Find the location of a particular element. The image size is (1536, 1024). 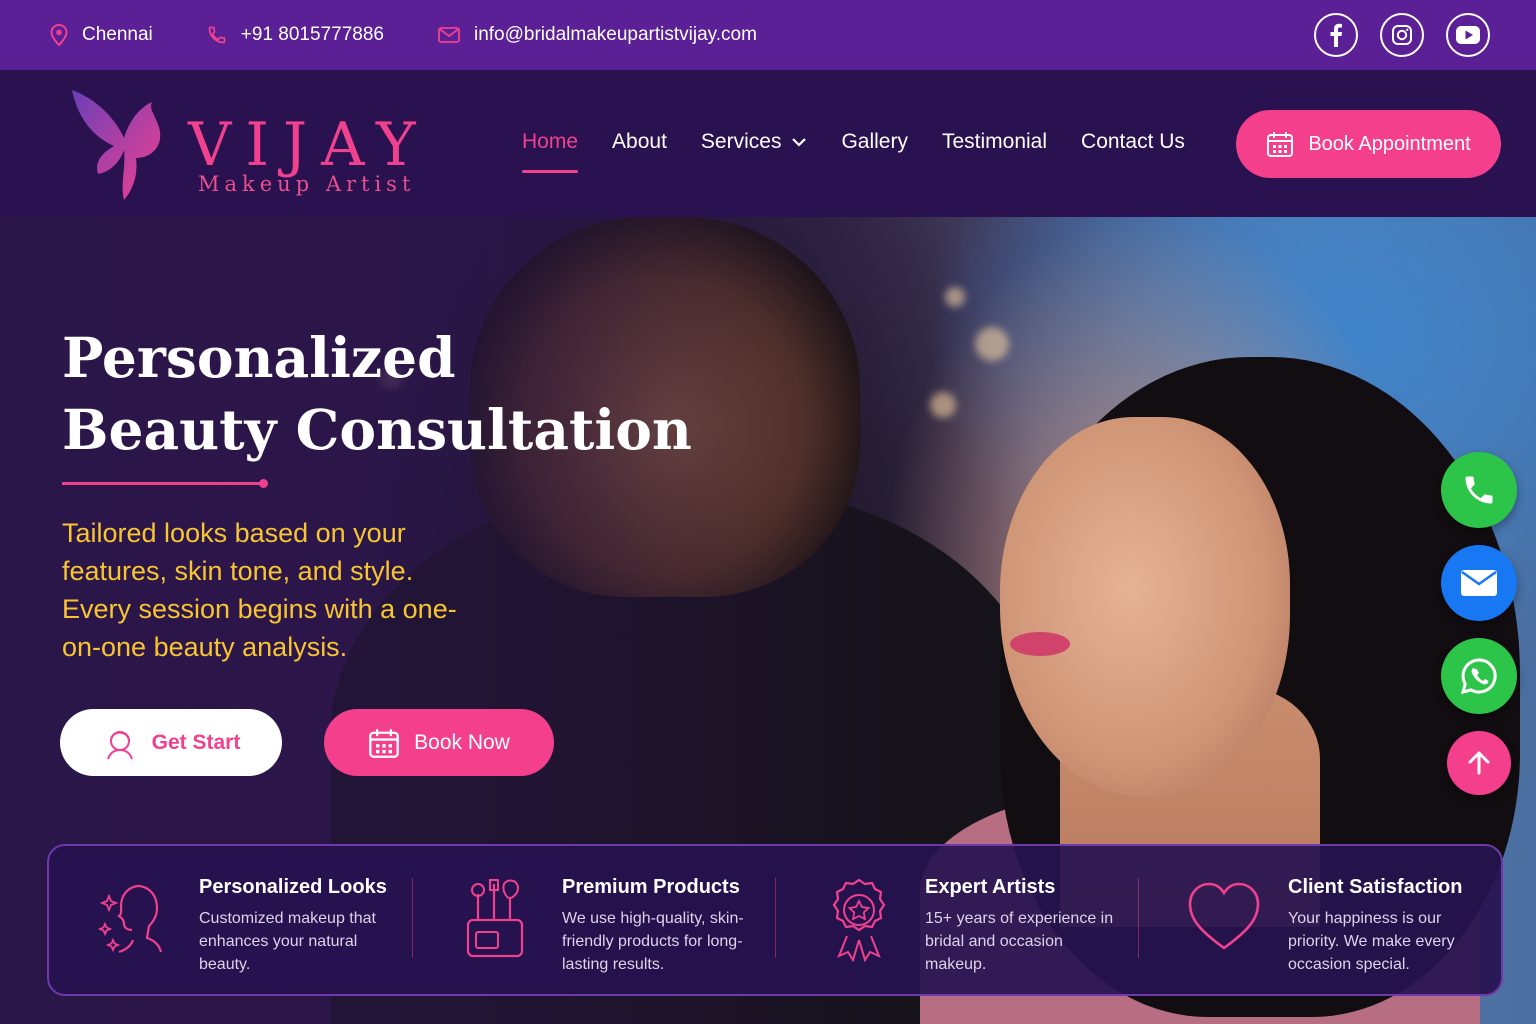

instagram-icon is located at coordinates (1402, 35).